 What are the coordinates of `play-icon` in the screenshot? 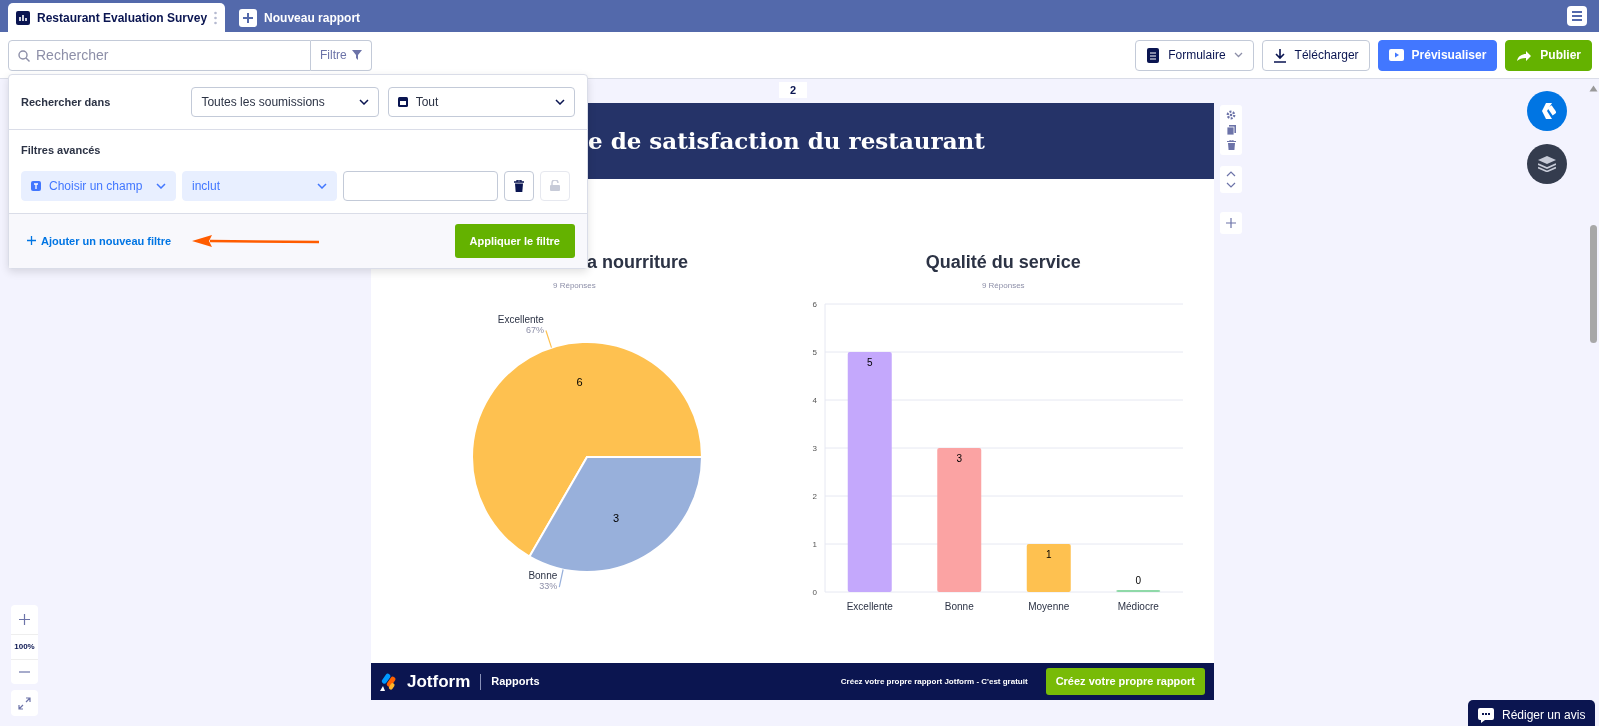 It's located at (1396, 55).